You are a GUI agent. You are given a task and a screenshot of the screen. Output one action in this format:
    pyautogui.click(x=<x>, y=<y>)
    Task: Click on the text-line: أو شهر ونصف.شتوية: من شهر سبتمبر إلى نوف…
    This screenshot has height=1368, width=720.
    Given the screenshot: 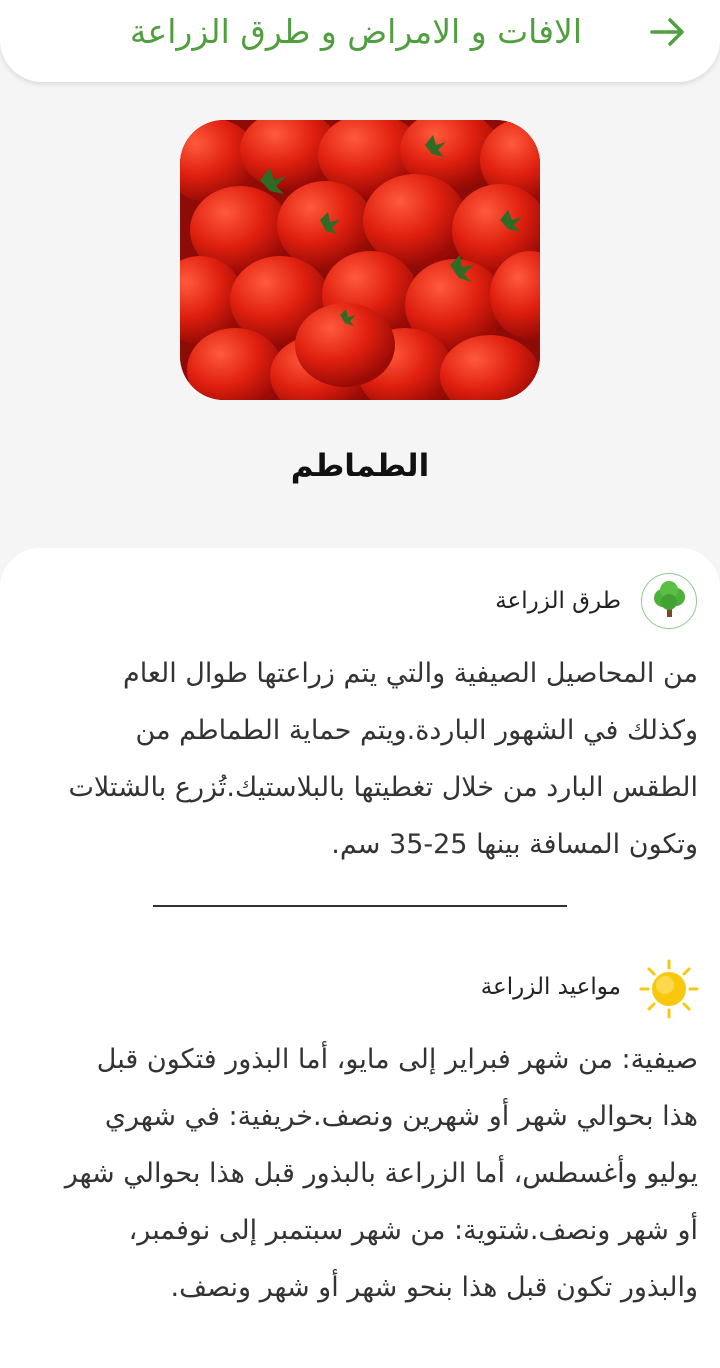 What is the action you would take?
    pyautogui.click(x=413, y=1230)
    